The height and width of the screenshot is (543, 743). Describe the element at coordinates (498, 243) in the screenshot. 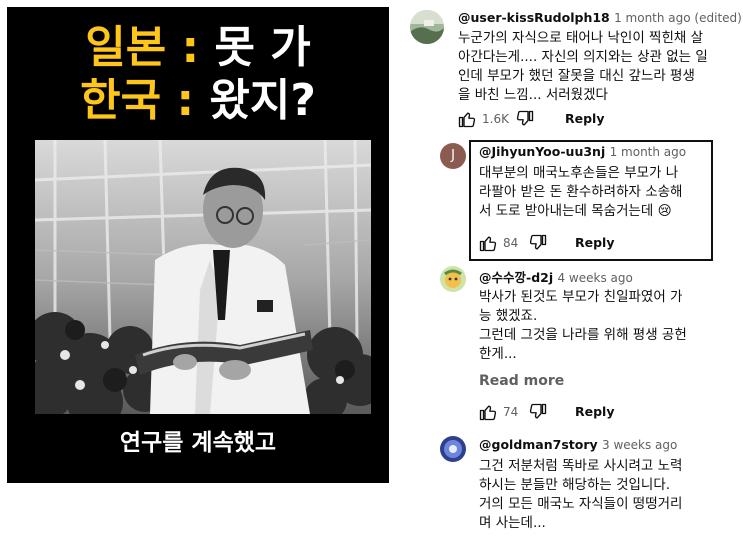

I see `like-button: 84` at that location.